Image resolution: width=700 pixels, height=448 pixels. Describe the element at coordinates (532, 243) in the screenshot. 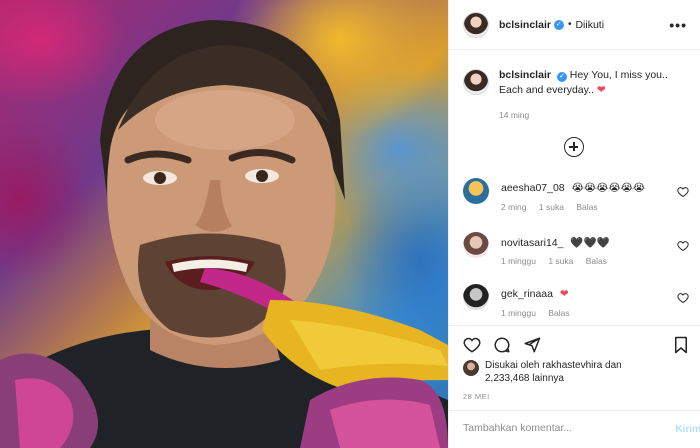

I see `comment-username: novitasari14_` at that location.